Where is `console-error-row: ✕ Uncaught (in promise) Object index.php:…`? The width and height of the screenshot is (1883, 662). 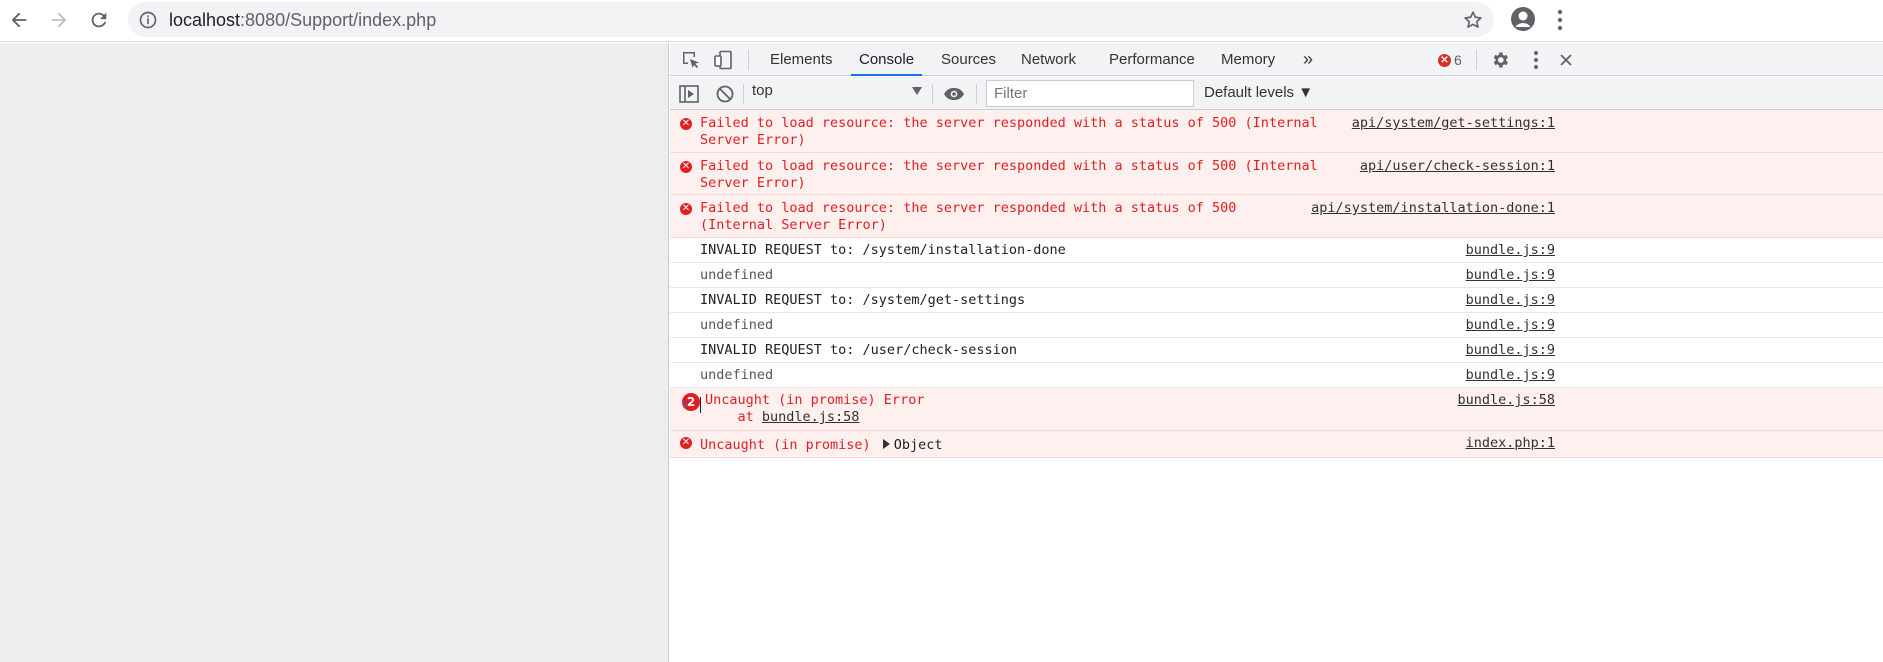
console-error-row: ✕ Uncaught (in promise) Object index.php:… is located at coordinates (1276, 444).